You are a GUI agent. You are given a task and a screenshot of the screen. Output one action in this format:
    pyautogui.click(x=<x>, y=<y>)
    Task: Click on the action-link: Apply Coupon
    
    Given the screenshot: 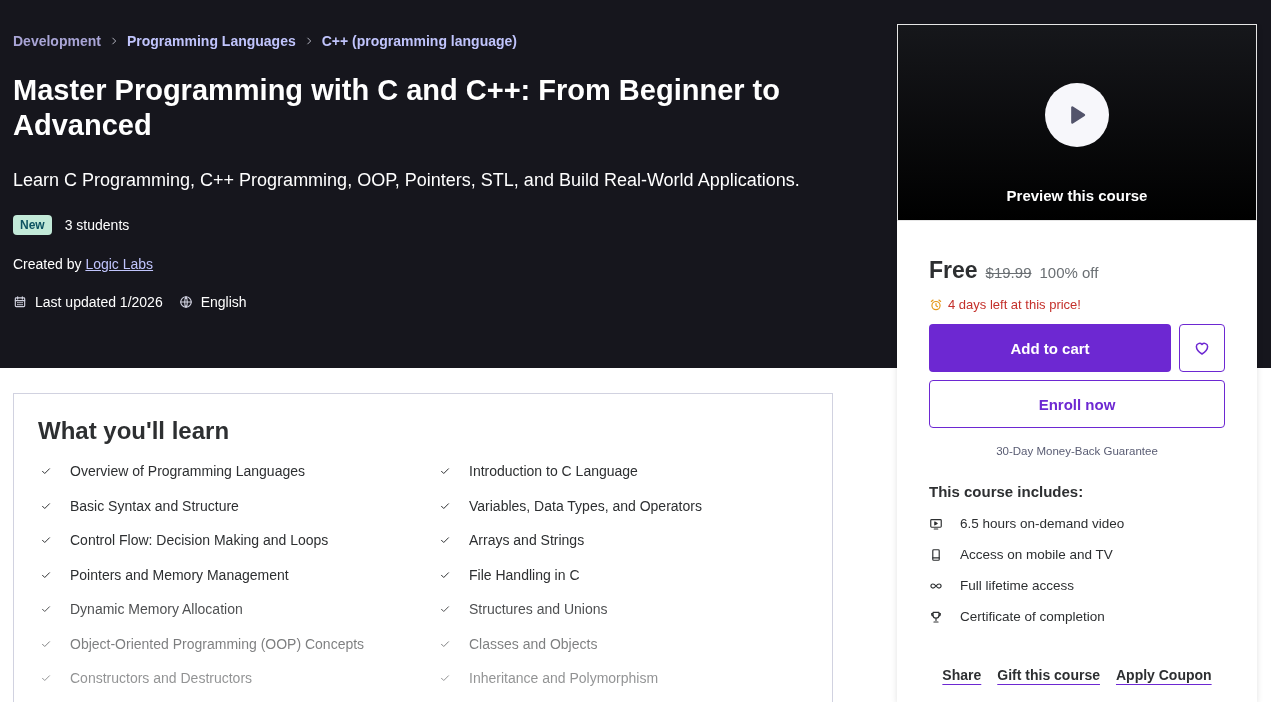 What is the action you would take?
    pyautogui.click(x=1163, y=675)
    